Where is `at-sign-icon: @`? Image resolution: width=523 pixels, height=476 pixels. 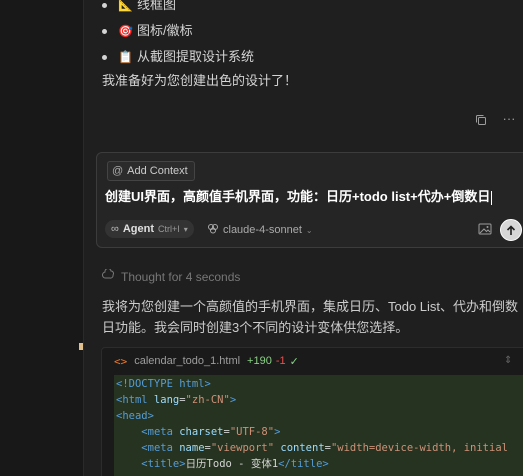
at-sign-icon: @ is located at coordinates (118, 171).